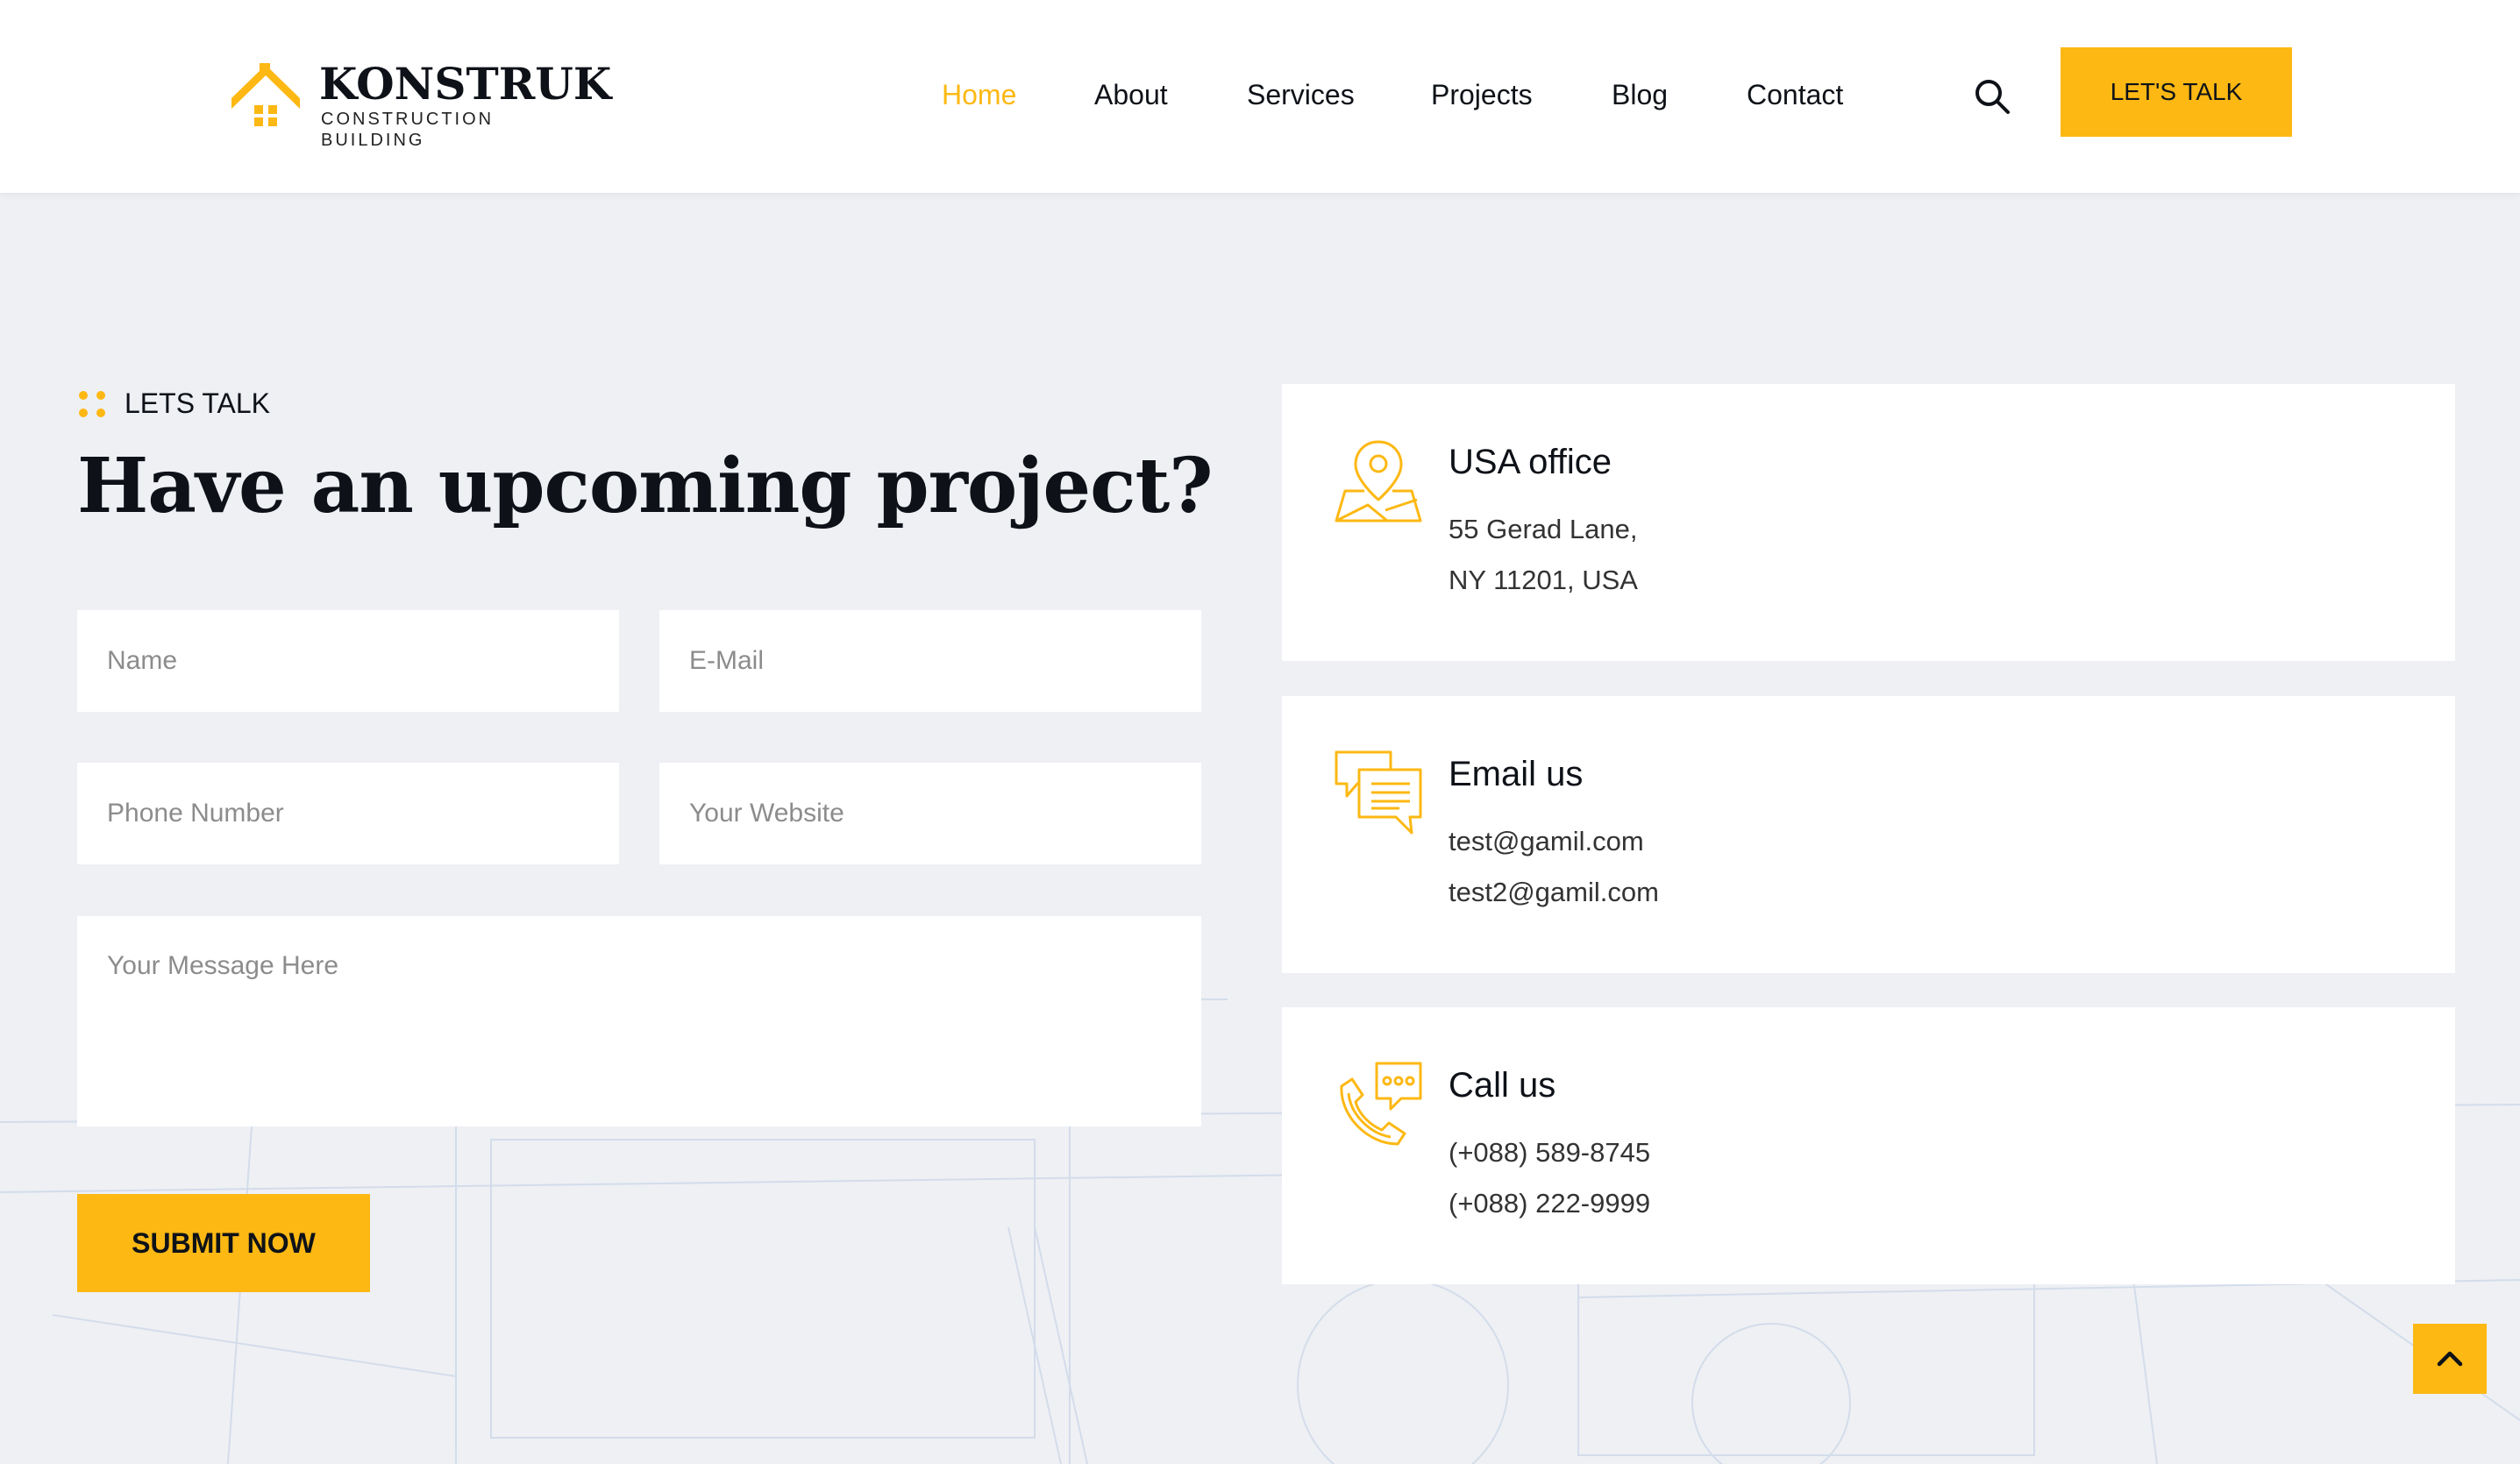 The height and width of the screenshot is (1464, 2520). I want to click on search-icon, so click(1992, 97).